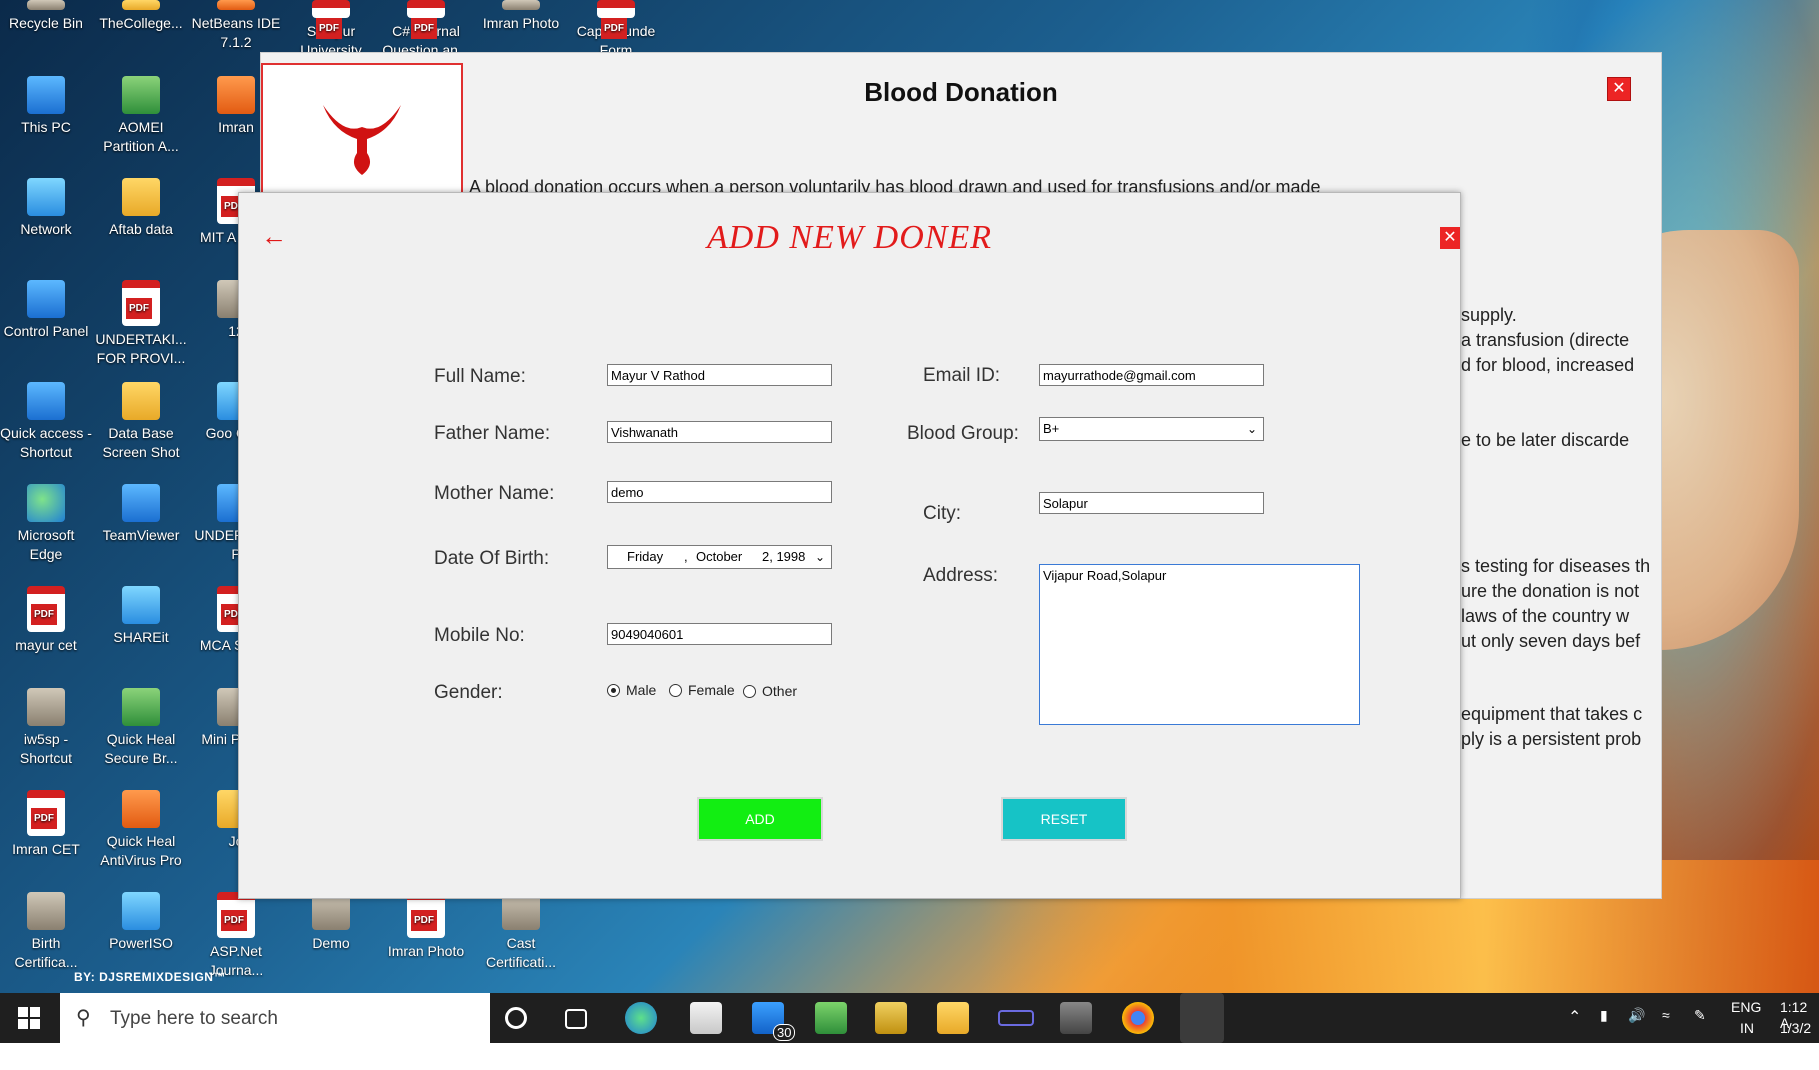 The height and width of the screenshot is (1070, 1819). Describe the element at coordinates (831, 1018) in the screenshot. I see `excel-app-icon` at that location.